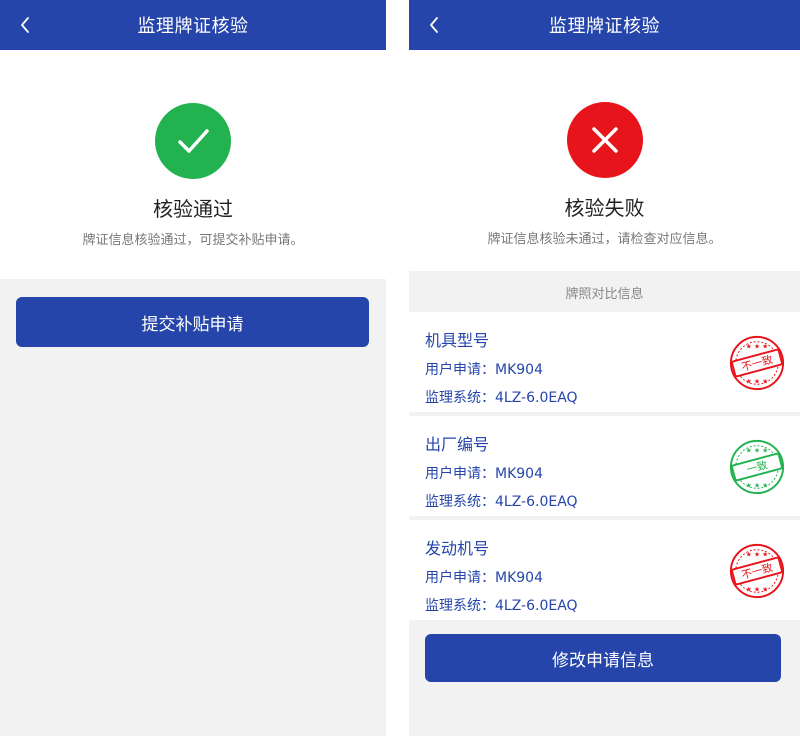  What do you see at coordinates (757, 467) in the screenshot?
I see `match-seal-icon: 一致 ★ ★ ★ ★ ★ ★` at bounding box center [757, 467].